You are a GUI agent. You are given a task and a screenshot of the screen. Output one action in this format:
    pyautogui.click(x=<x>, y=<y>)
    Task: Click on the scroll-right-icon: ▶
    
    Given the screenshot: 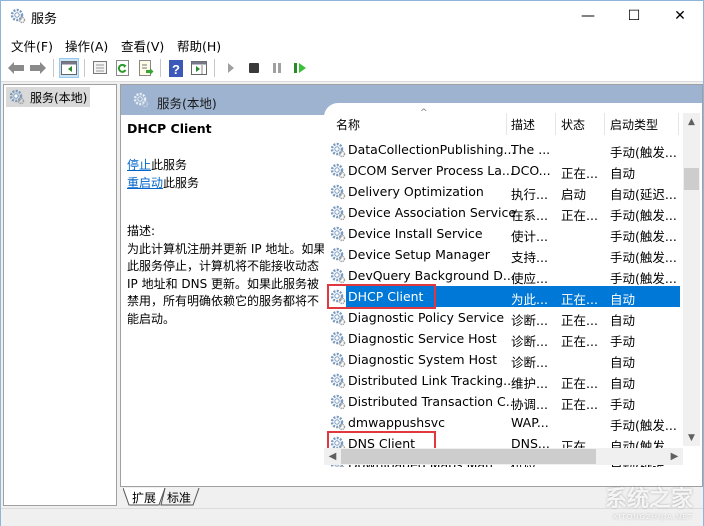 What is the action you would take?
    pyautogui.click(x=674, y=456)
    